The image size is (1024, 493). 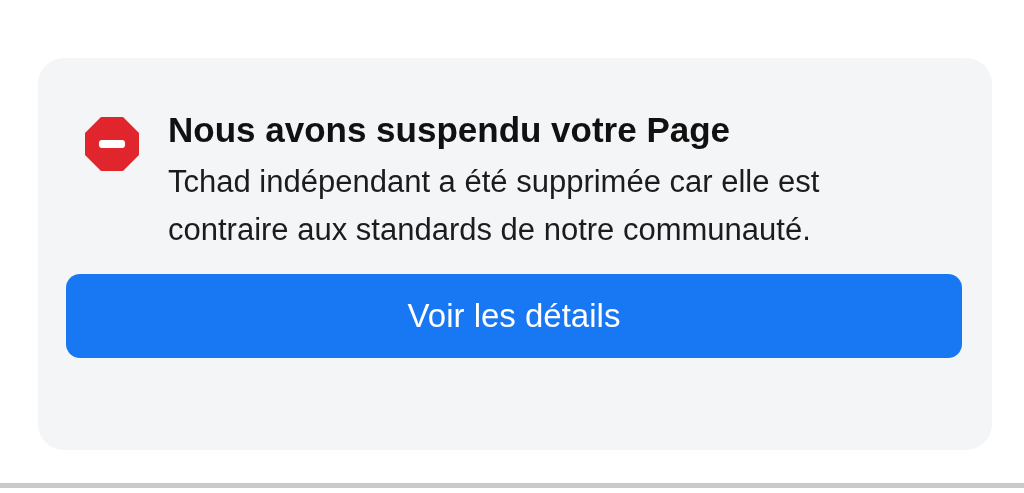 I want to click on details-button: Voir les détails, so click(x=514, y=316).